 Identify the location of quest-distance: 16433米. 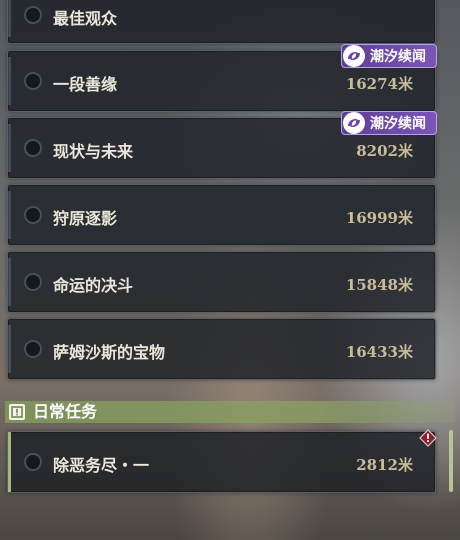
(379, 352).